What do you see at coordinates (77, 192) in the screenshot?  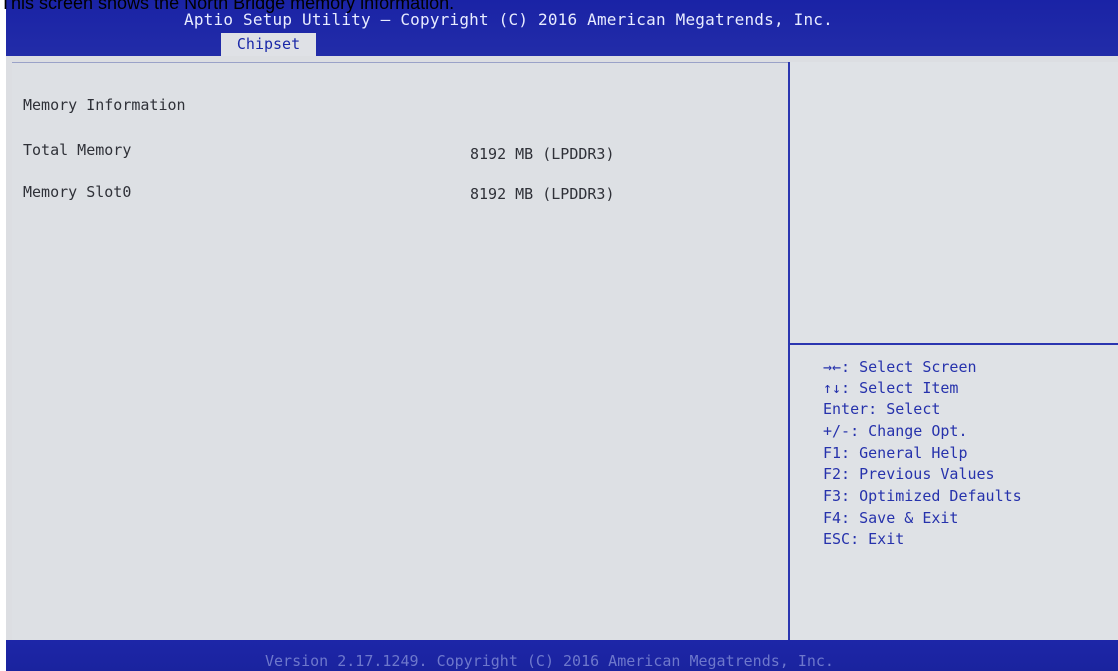 I see `memory-slot0-label: Memory Slot0` at bounding box center [77, 192].